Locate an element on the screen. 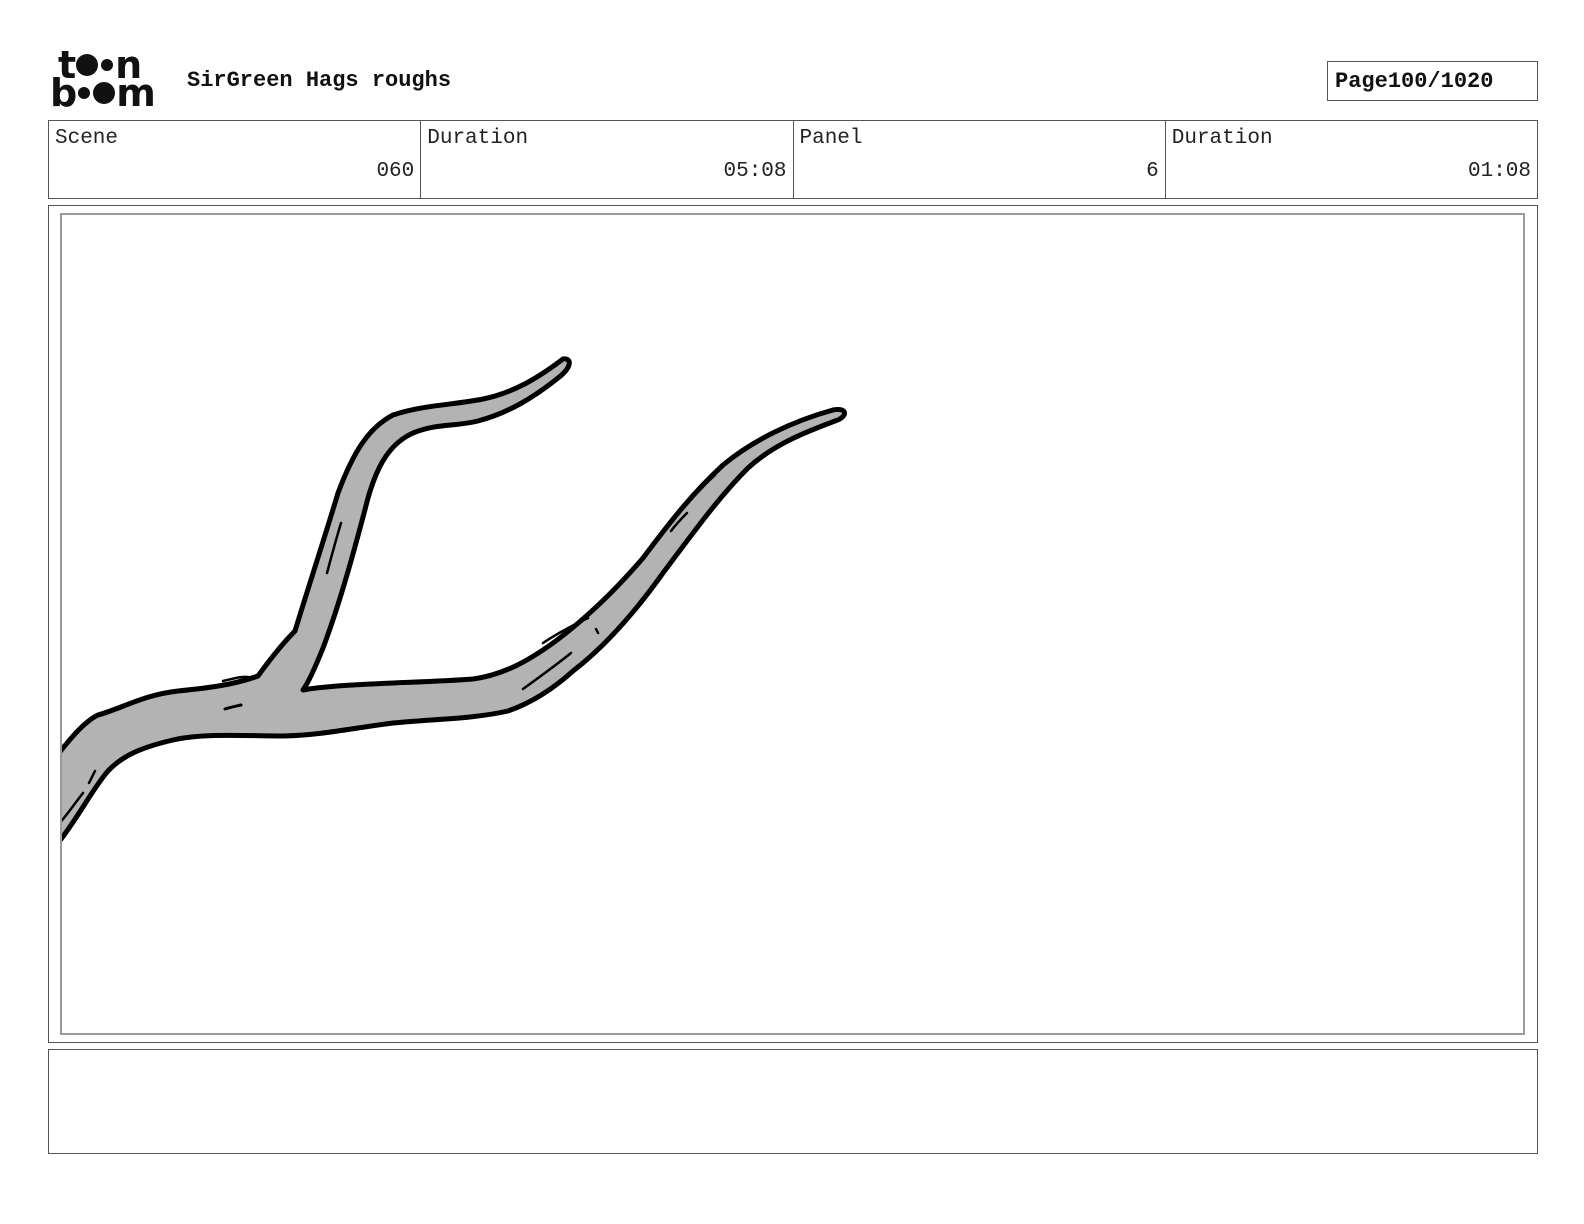 This screenshot has width=1584, height=1224. page-label: Page is located at coordinates (1361, 81).